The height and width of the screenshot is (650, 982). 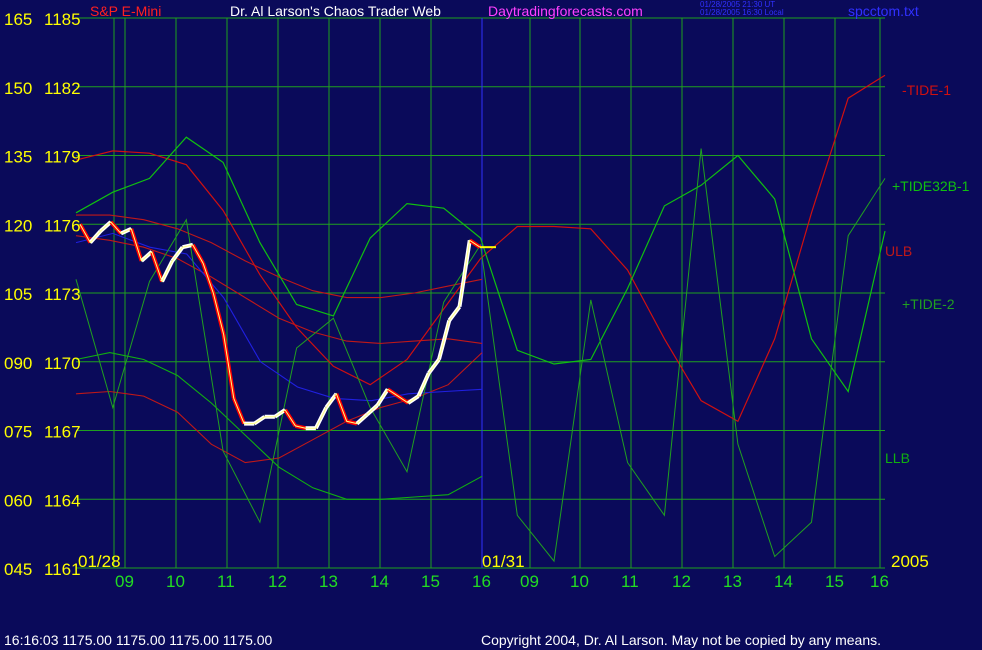 I want to click on y-label-right: 1179, so click(x=62, y=157).